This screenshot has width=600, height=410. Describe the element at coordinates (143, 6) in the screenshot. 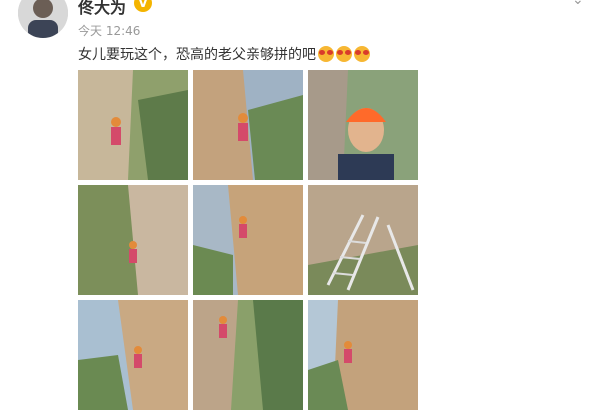

I see `verified-badge-icon: V` at that location.